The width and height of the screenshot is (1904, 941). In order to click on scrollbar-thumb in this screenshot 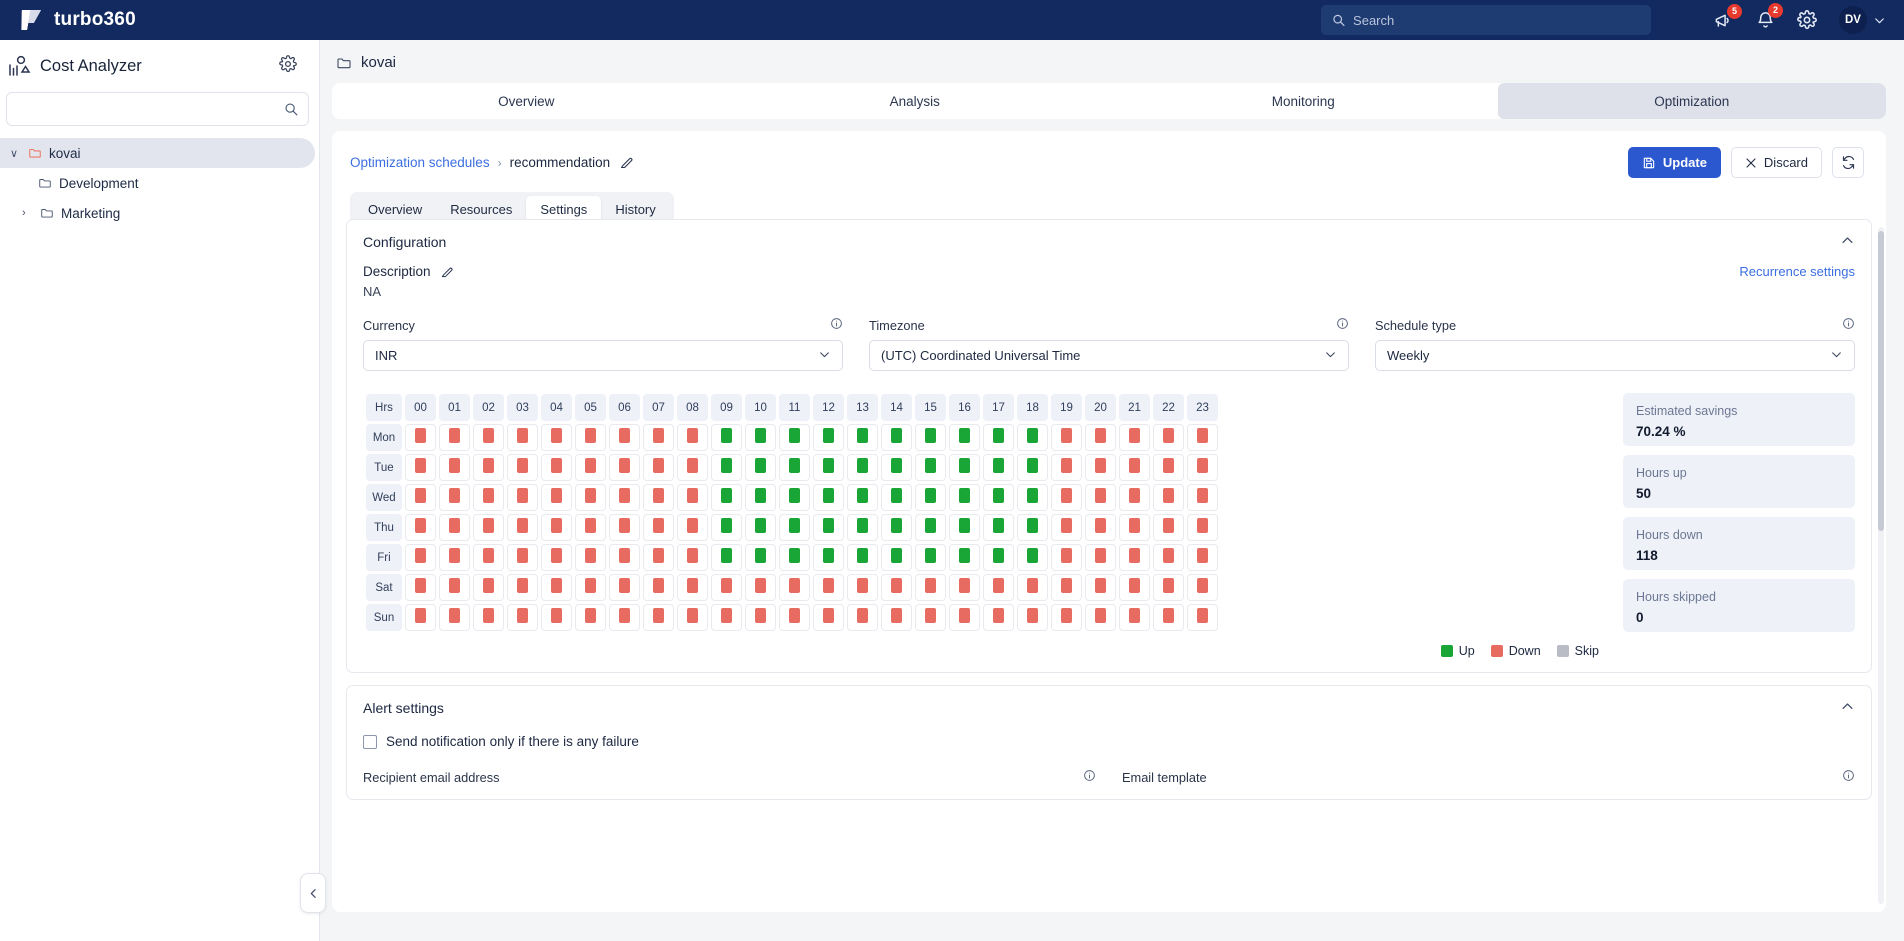, I will do `click(1881, 381)`.